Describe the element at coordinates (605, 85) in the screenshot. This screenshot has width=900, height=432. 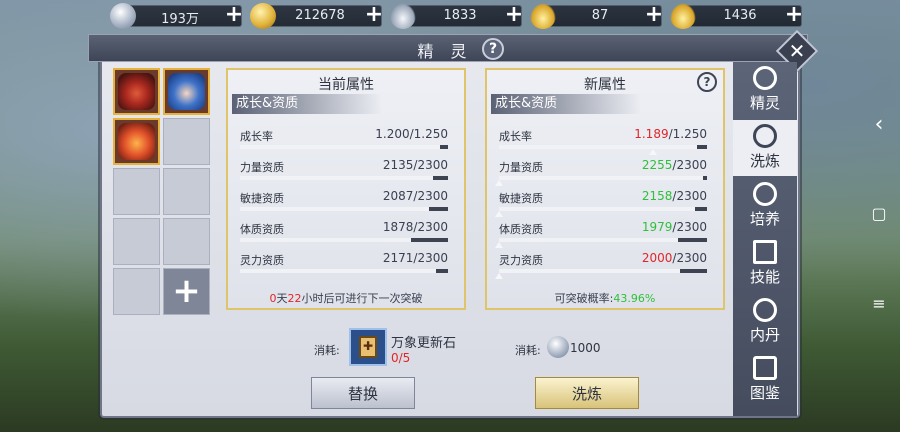
I see `card-title: 新属性` at that location.